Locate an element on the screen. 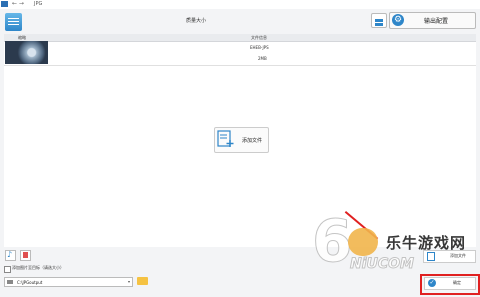 The height and width of the screenshot is (297, 480). header-thumb: 缩略 is located at coordinates (22, 37).